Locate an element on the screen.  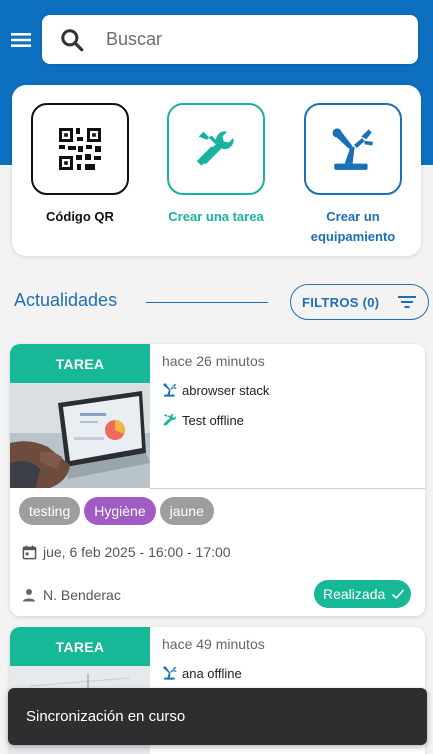
create-equipment-label: Crear un equipamiento is located at coordinates (353, 226).